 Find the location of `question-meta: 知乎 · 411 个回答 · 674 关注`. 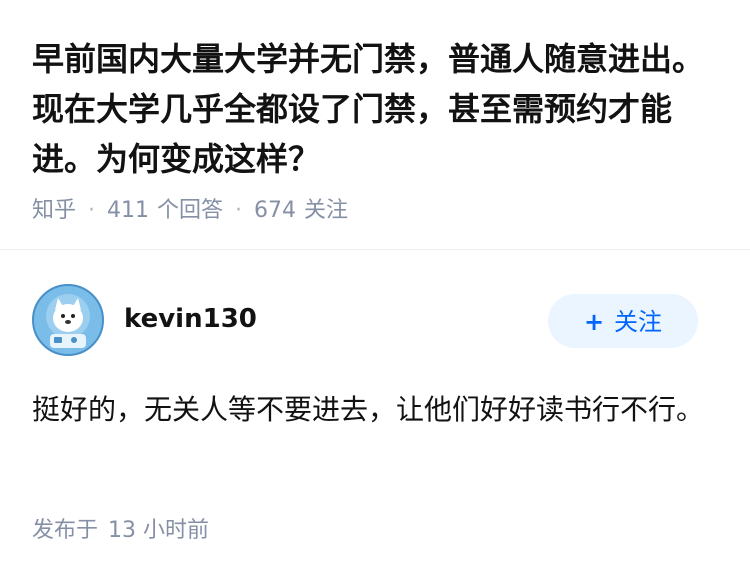

question-meta: 知乎 · 411 个回答 · 674 关注 is located at coordinates (190, 211).